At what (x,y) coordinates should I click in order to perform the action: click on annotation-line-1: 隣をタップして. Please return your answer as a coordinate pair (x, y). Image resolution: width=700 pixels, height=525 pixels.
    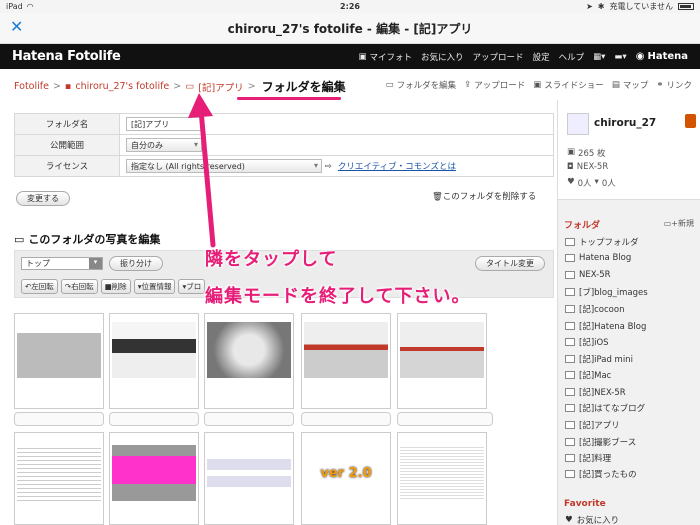
    Looking at the image, I should click on (271, 259).